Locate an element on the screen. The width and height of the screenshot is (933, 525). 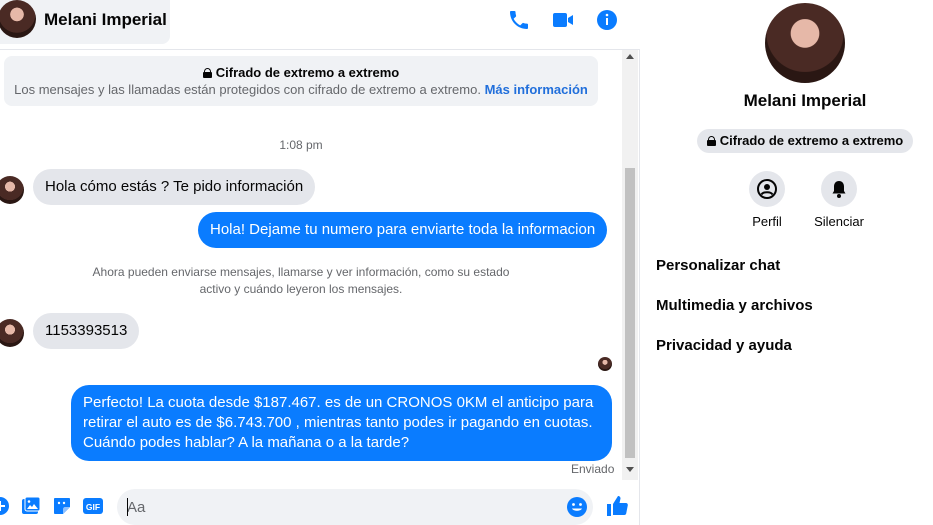
contact-header: Melani Imperial is located at coordinates (85, 22).